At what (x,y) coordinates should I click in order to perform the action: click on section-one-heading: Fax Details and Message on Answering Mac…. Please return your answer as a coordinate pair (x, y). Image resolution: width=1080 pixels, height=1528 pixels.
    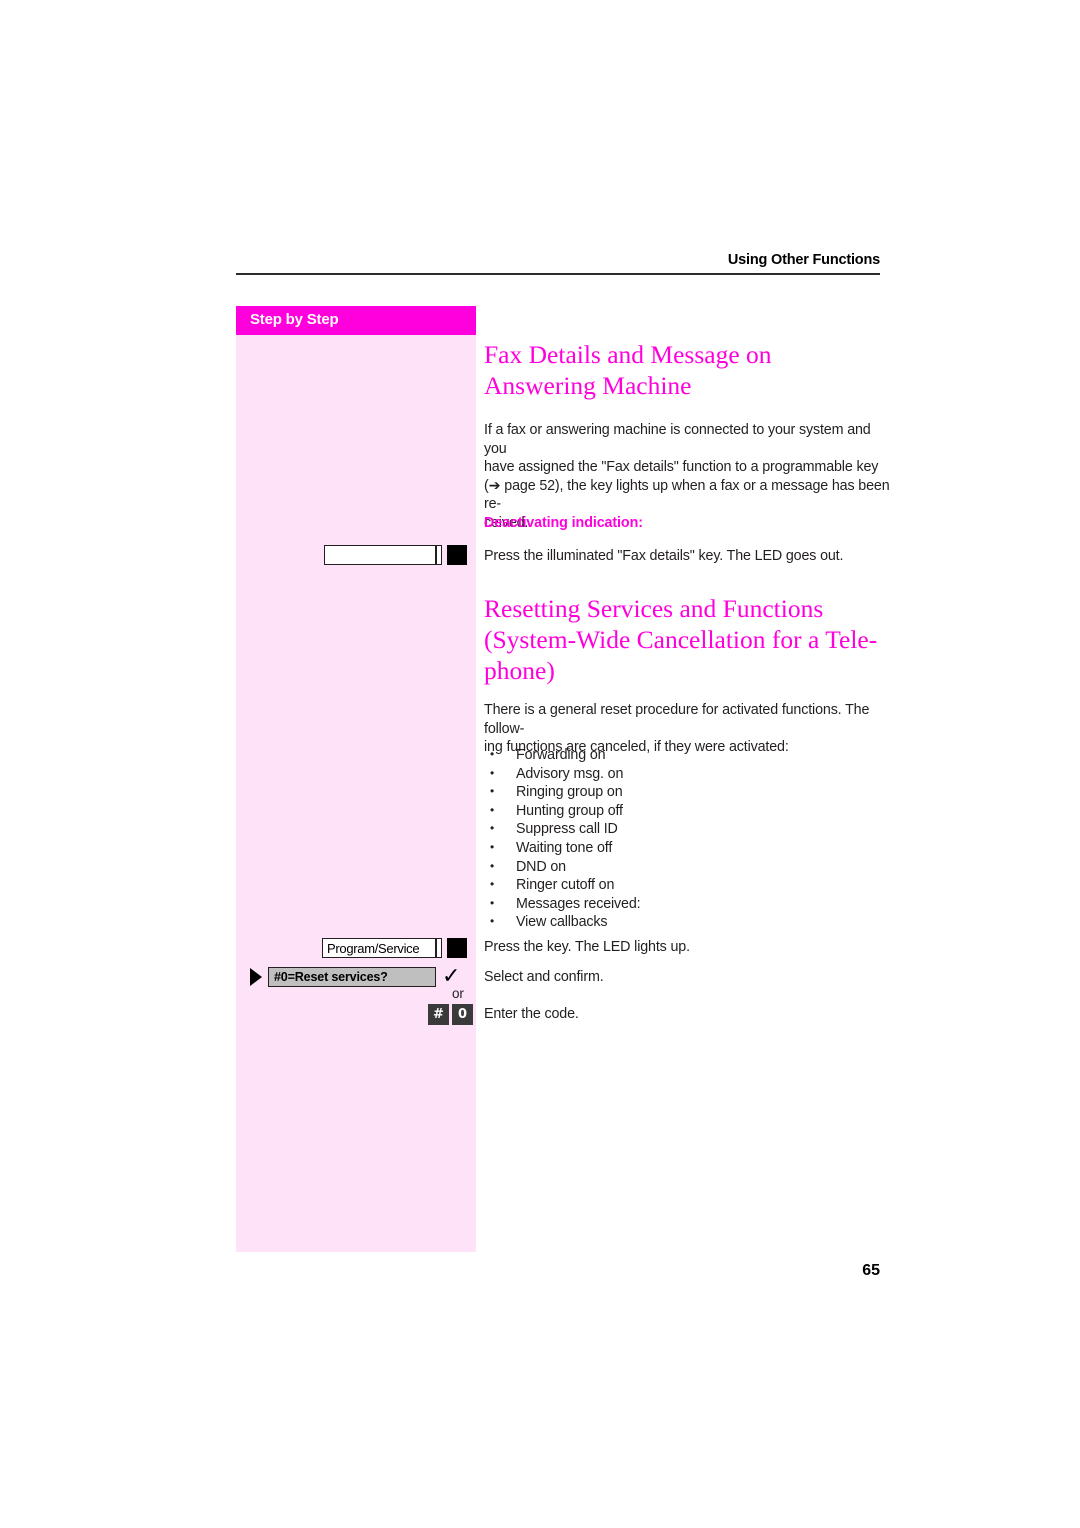
    Looking at the image, I should click on (628, 370).